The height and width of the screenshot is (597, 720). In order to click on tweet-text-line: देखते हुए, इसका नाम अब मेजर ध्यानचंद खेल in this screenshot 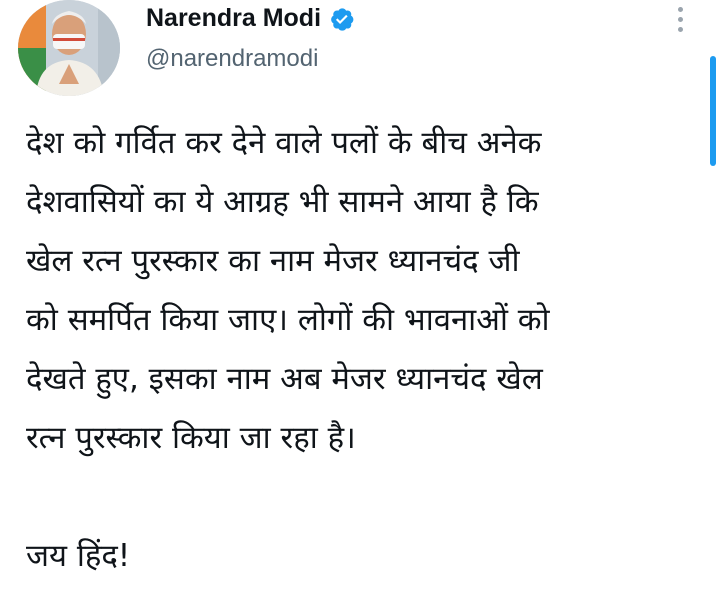, I will do `click(284, 379)`.